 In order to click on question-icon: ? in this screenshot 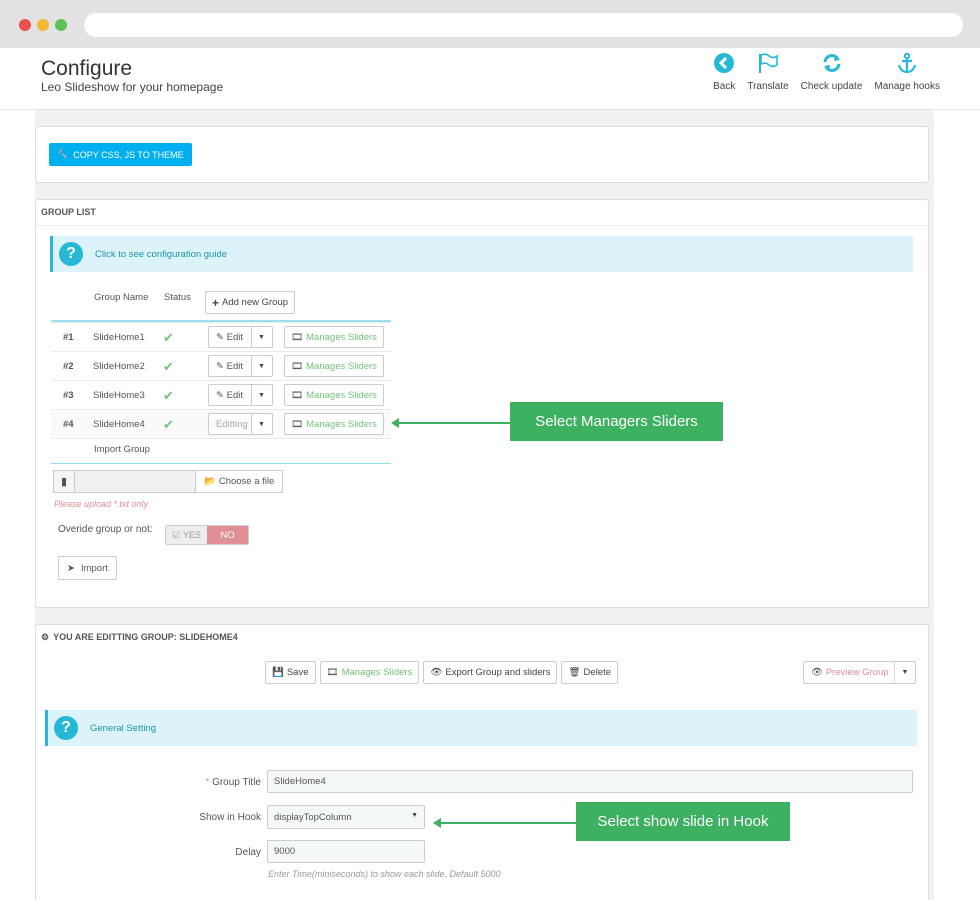, I will do `click(71, 254)`.